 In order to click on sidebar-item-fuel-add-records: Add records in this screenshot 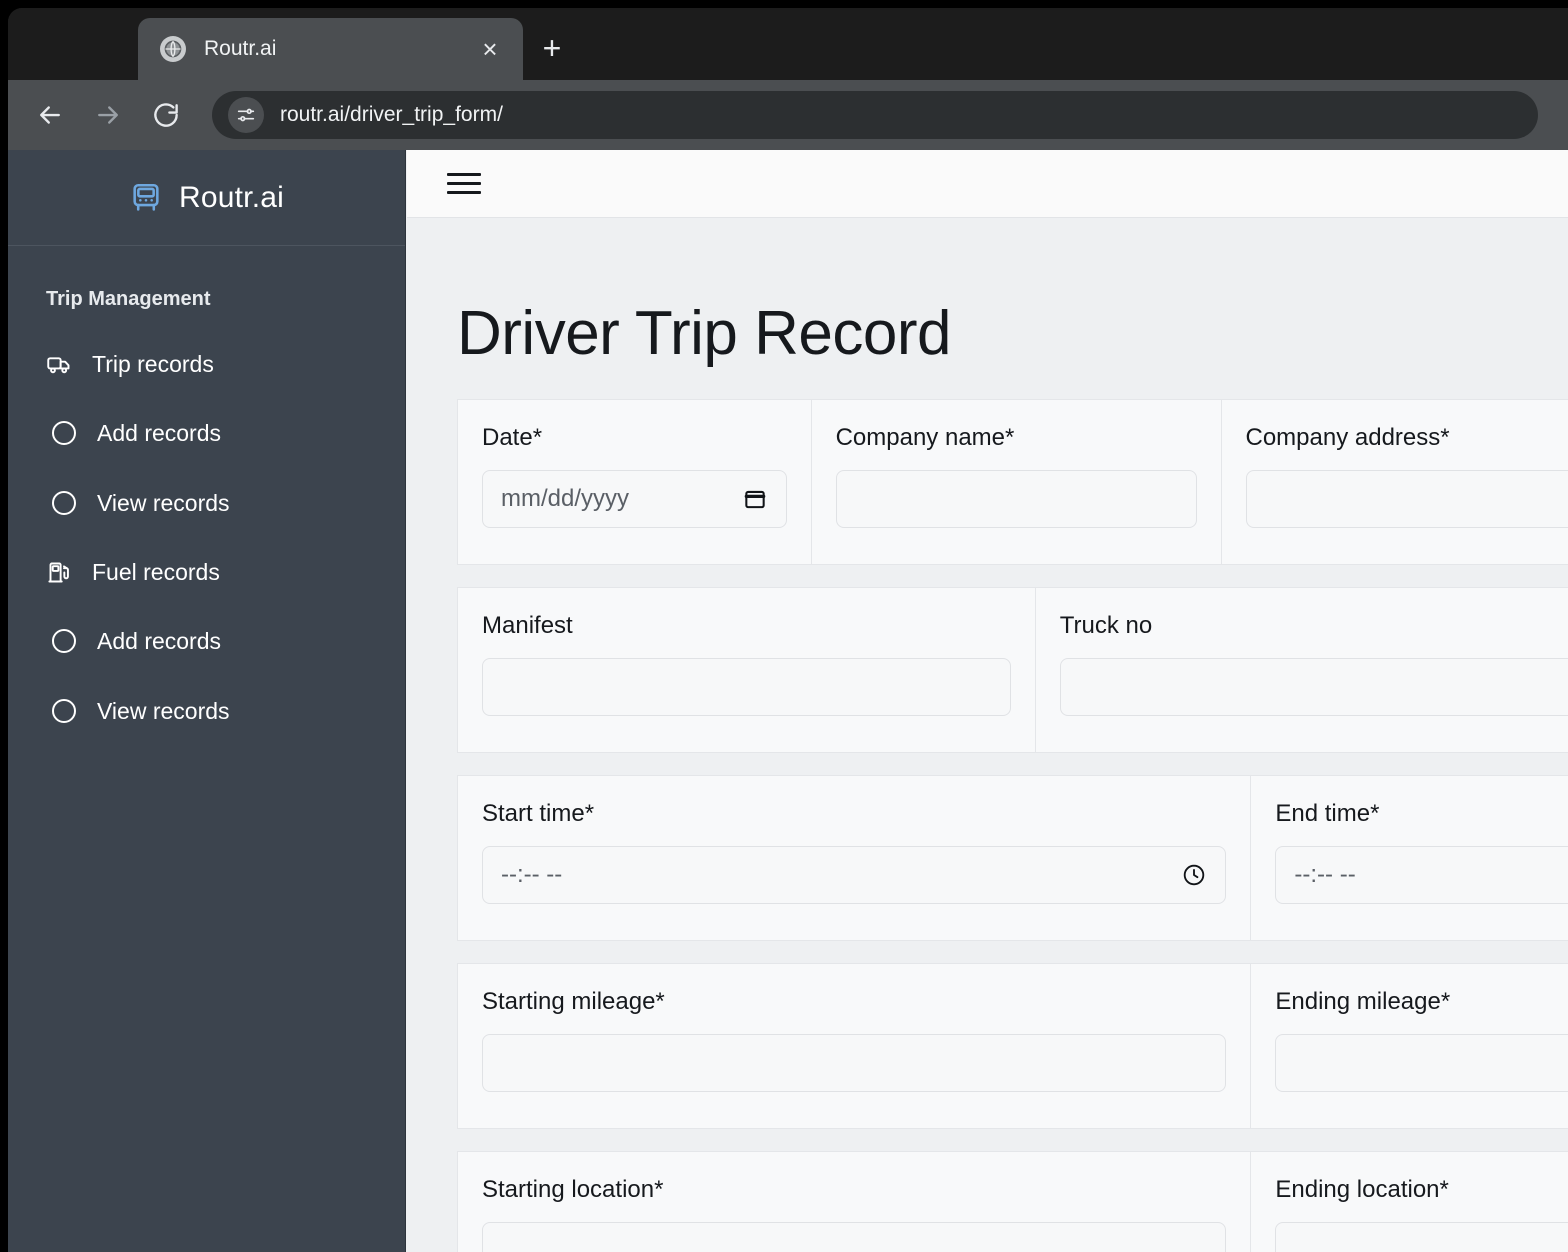, I will do `click(206, 641)`.